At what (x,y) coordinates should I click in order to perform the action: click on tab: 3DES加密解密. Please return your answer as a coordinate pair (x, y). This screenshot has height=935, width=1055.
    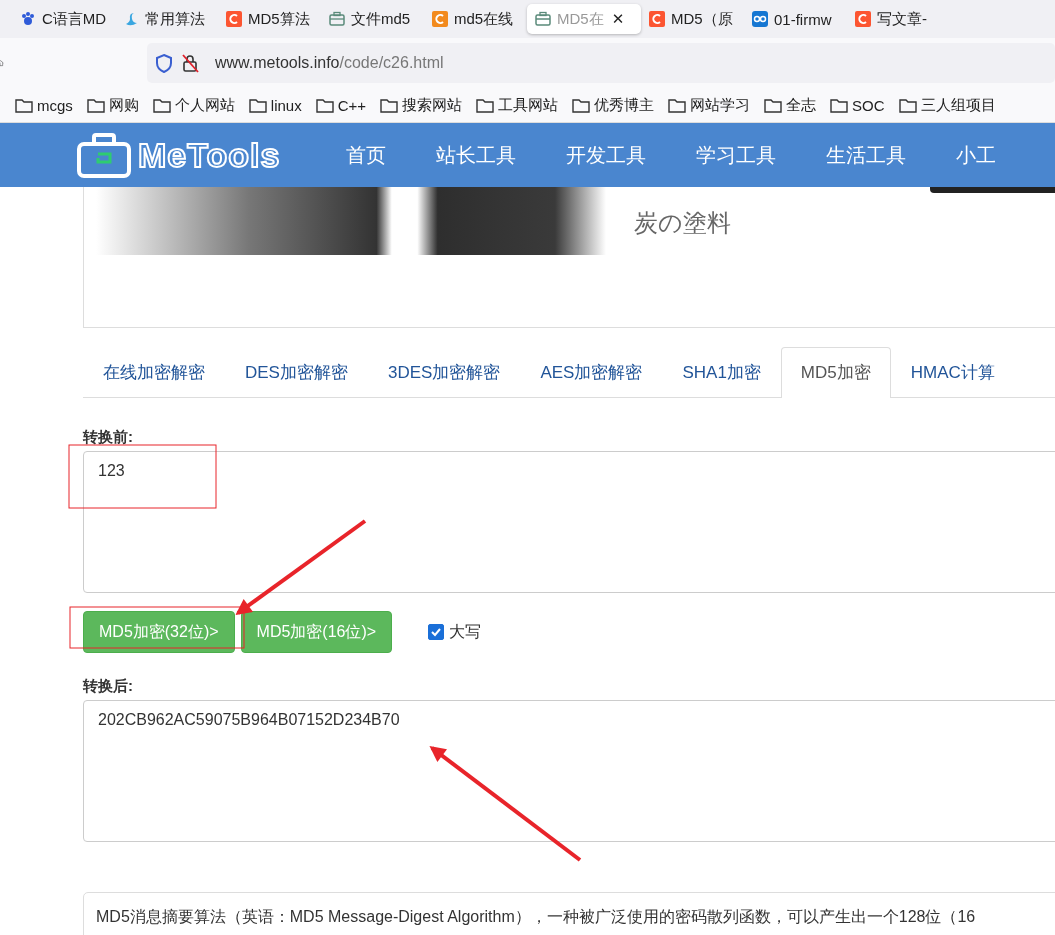
    Looking at the image, I should click on (444, 372).